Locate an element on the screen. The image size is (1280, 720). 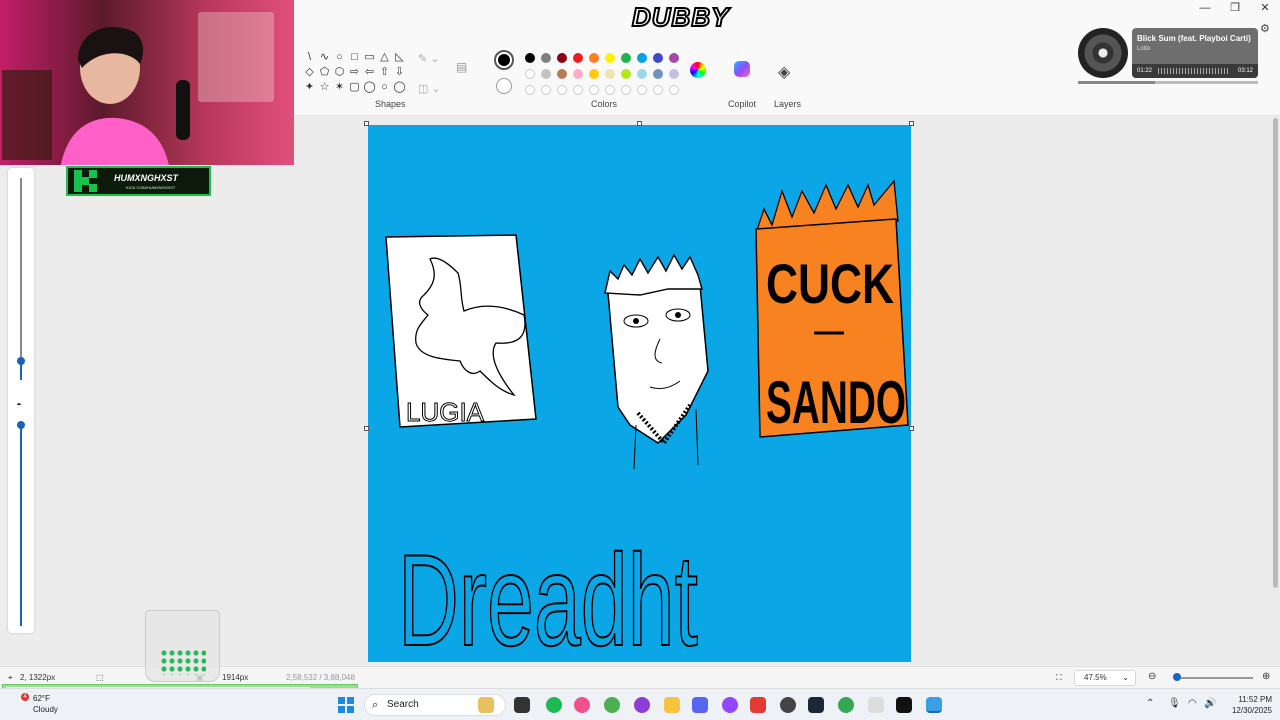
restore-button: ❐ is located at coordinates (1235, 8).